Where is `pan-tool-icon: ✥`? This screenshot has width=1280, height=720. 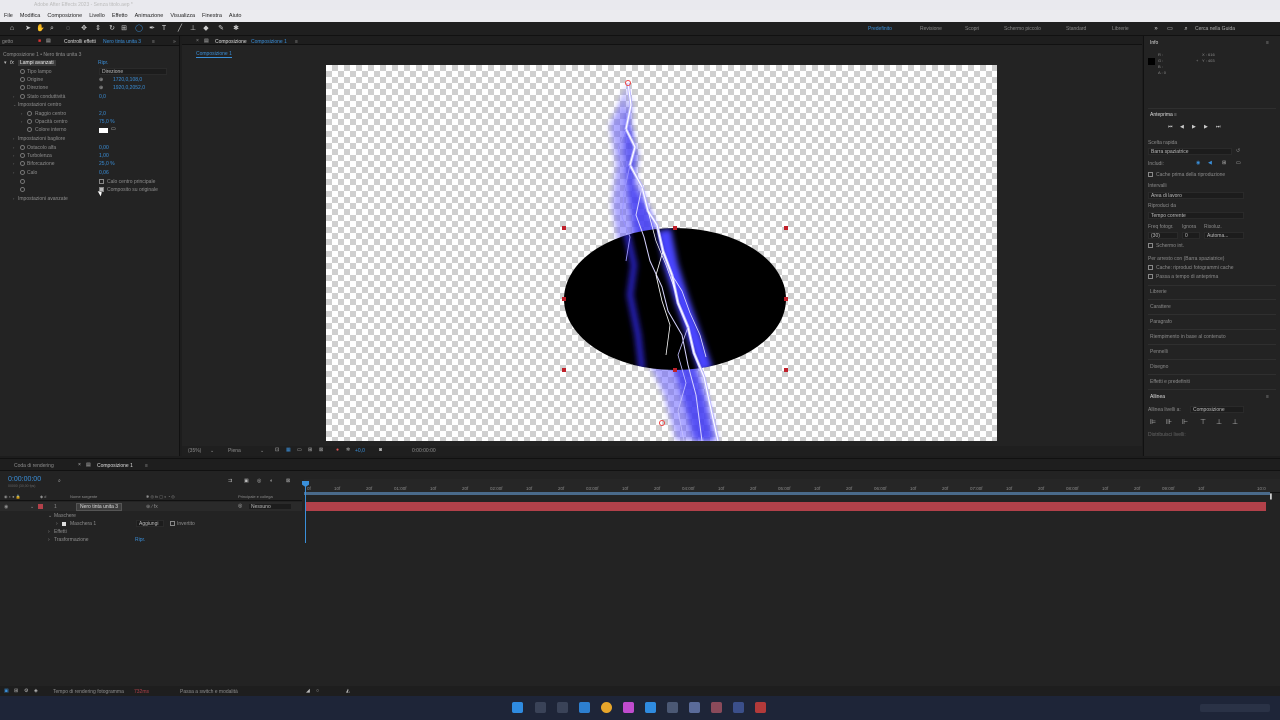 pan-tool-icon: ✥ is located at coordinates (84, 29).